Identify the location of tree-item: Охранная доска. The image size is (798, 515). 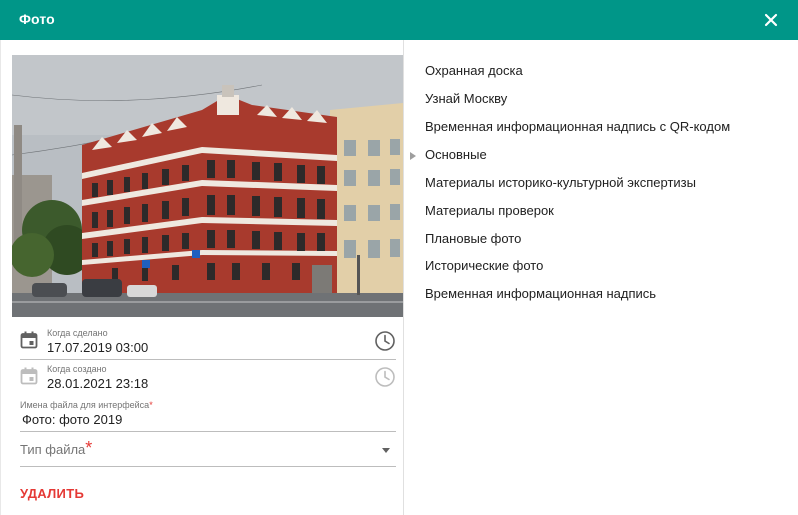
(474, 70).